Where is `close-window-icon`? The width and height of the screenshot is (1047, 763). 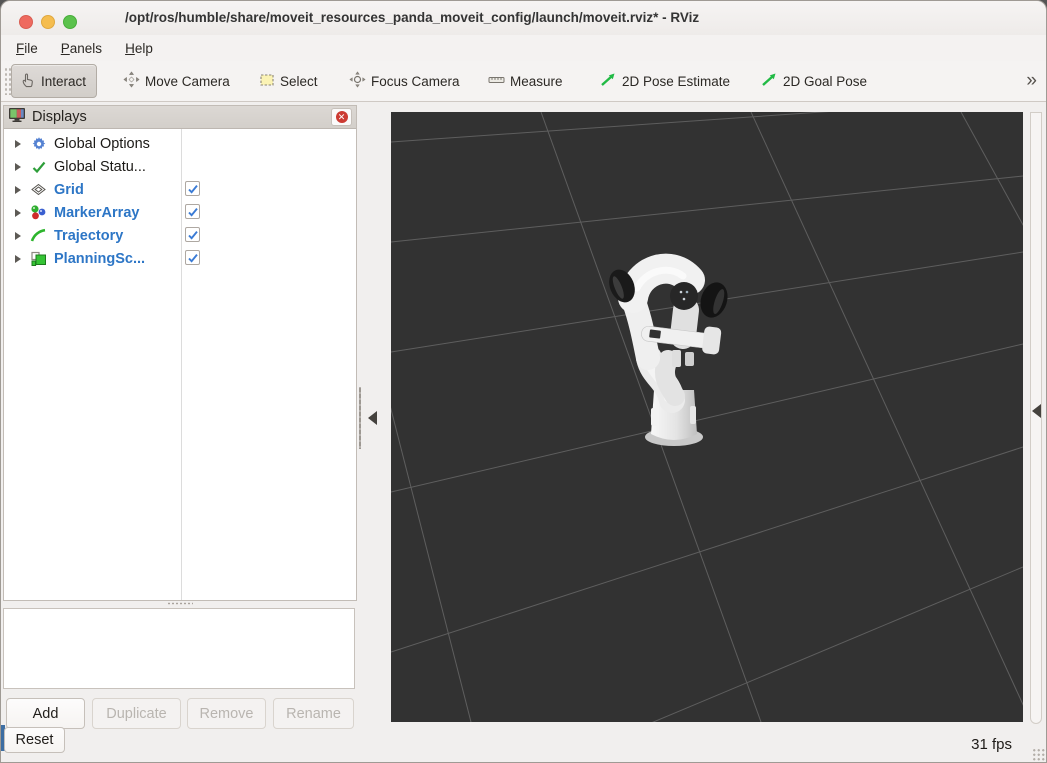
close-window-icon is located at coordinates (26, 22).